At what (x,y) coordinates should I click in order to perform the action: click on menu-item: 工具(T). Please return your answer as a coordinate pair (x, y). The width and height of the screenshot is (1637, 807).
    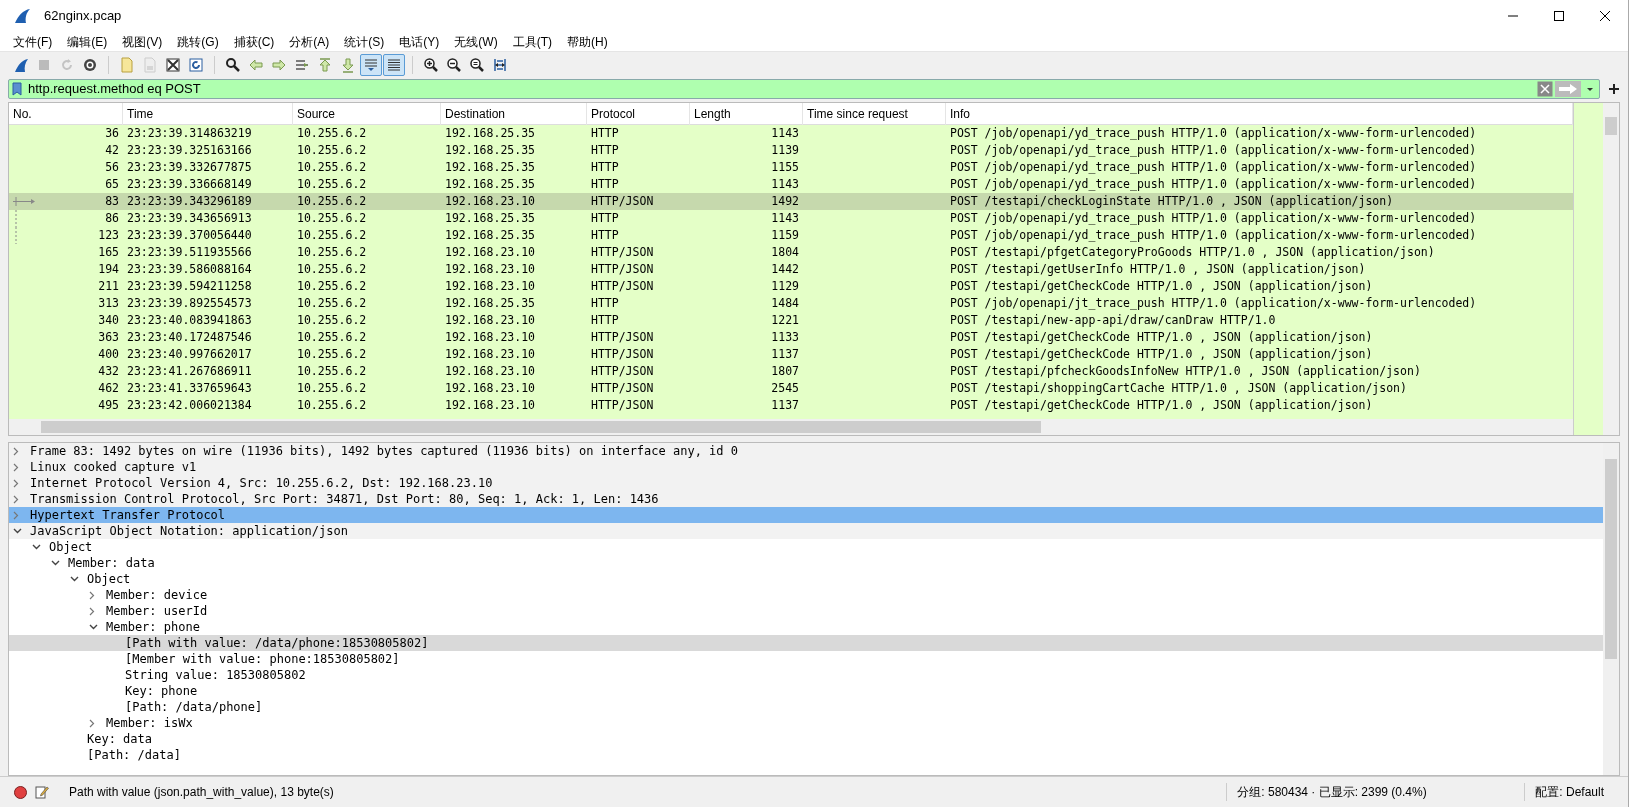
    Looking at the image, I should click on (532, 41).